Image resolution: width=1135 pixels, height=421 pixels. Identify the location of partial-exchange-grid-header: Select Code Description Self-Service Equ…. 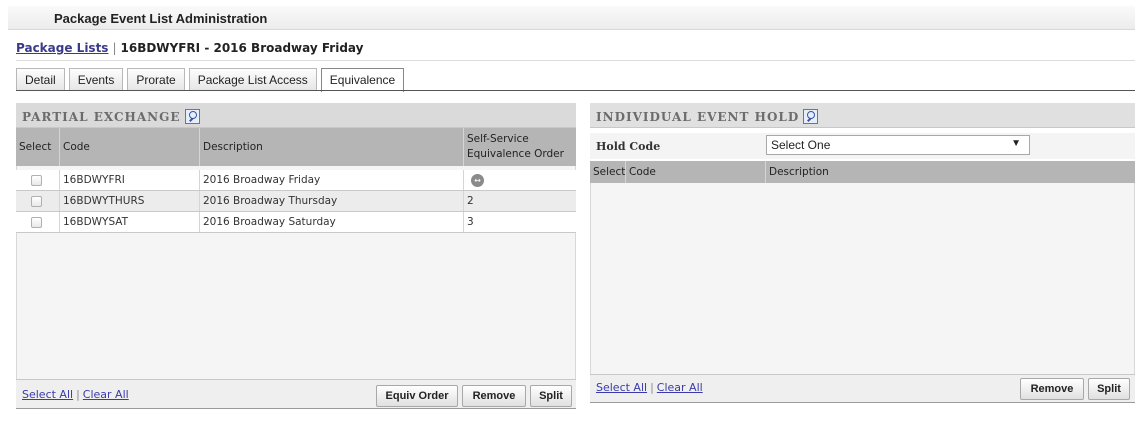
(296, 147).